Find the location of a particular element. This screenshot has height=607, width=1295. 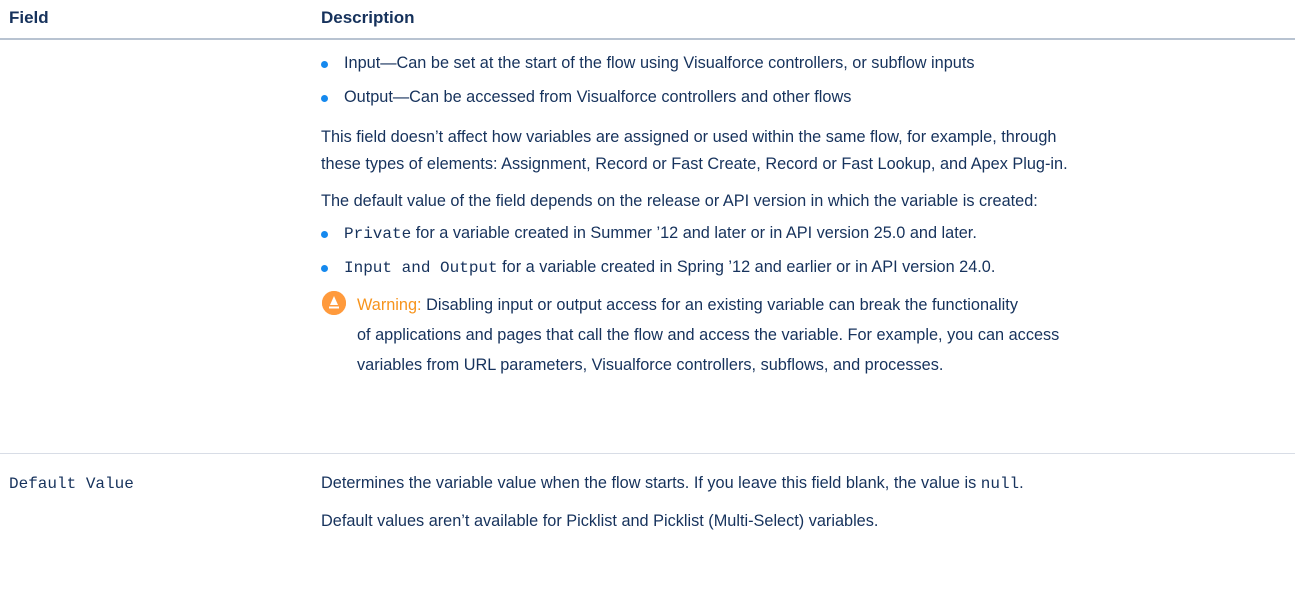

table-header-row: Field Description is located at coordinates (647, 20).